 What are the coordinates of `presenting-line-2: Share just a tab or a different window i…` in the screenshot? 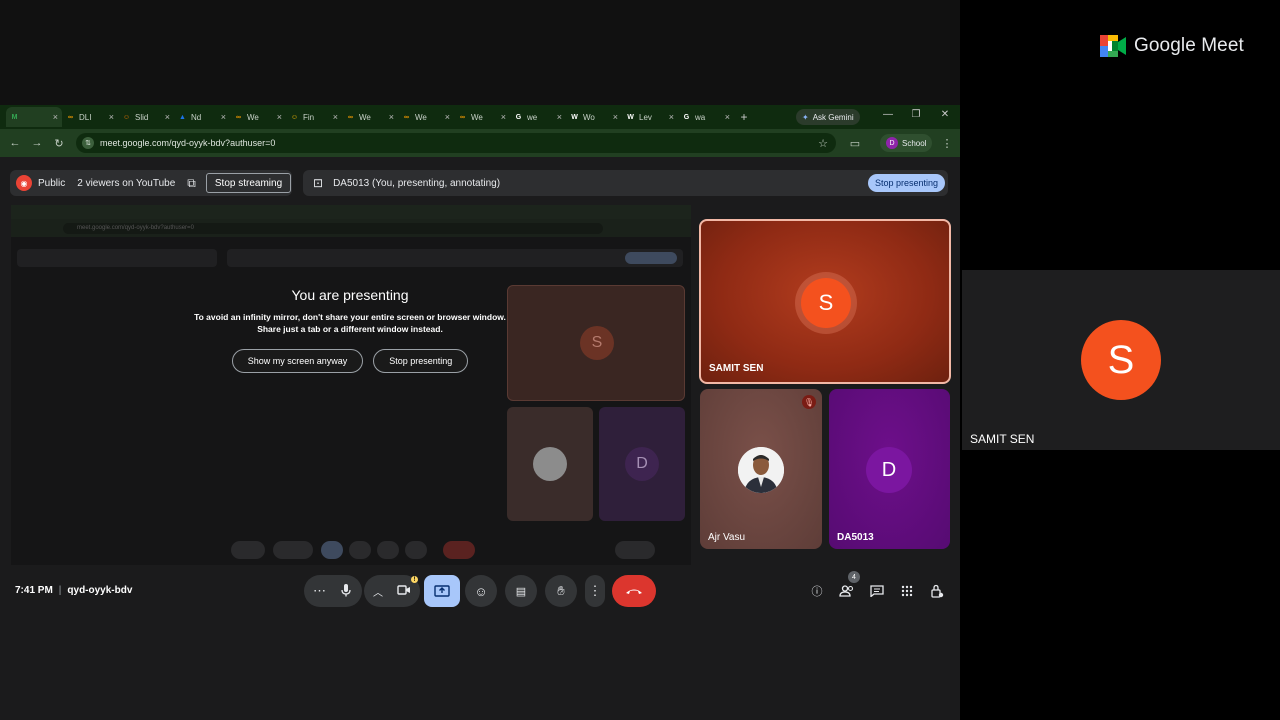 It's located at (350, 329).